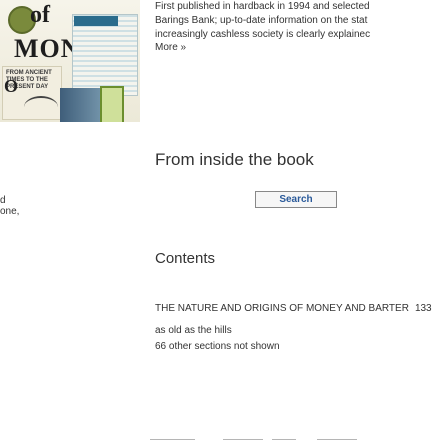  What do you see at coordinates (296, 199) in the screenshot?
I see `search-inside-button: Search` at bounding box center [296, 199].